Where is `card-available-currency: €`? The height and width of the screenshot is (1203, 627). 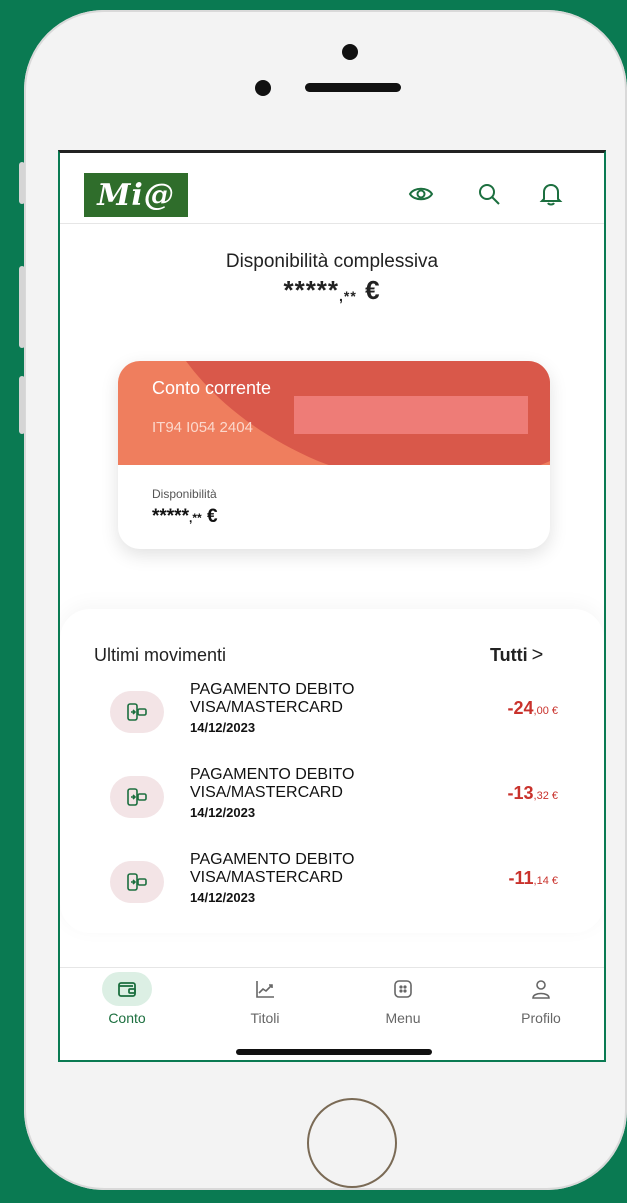
card-available-currency: € is located at coordinates (212, 516).